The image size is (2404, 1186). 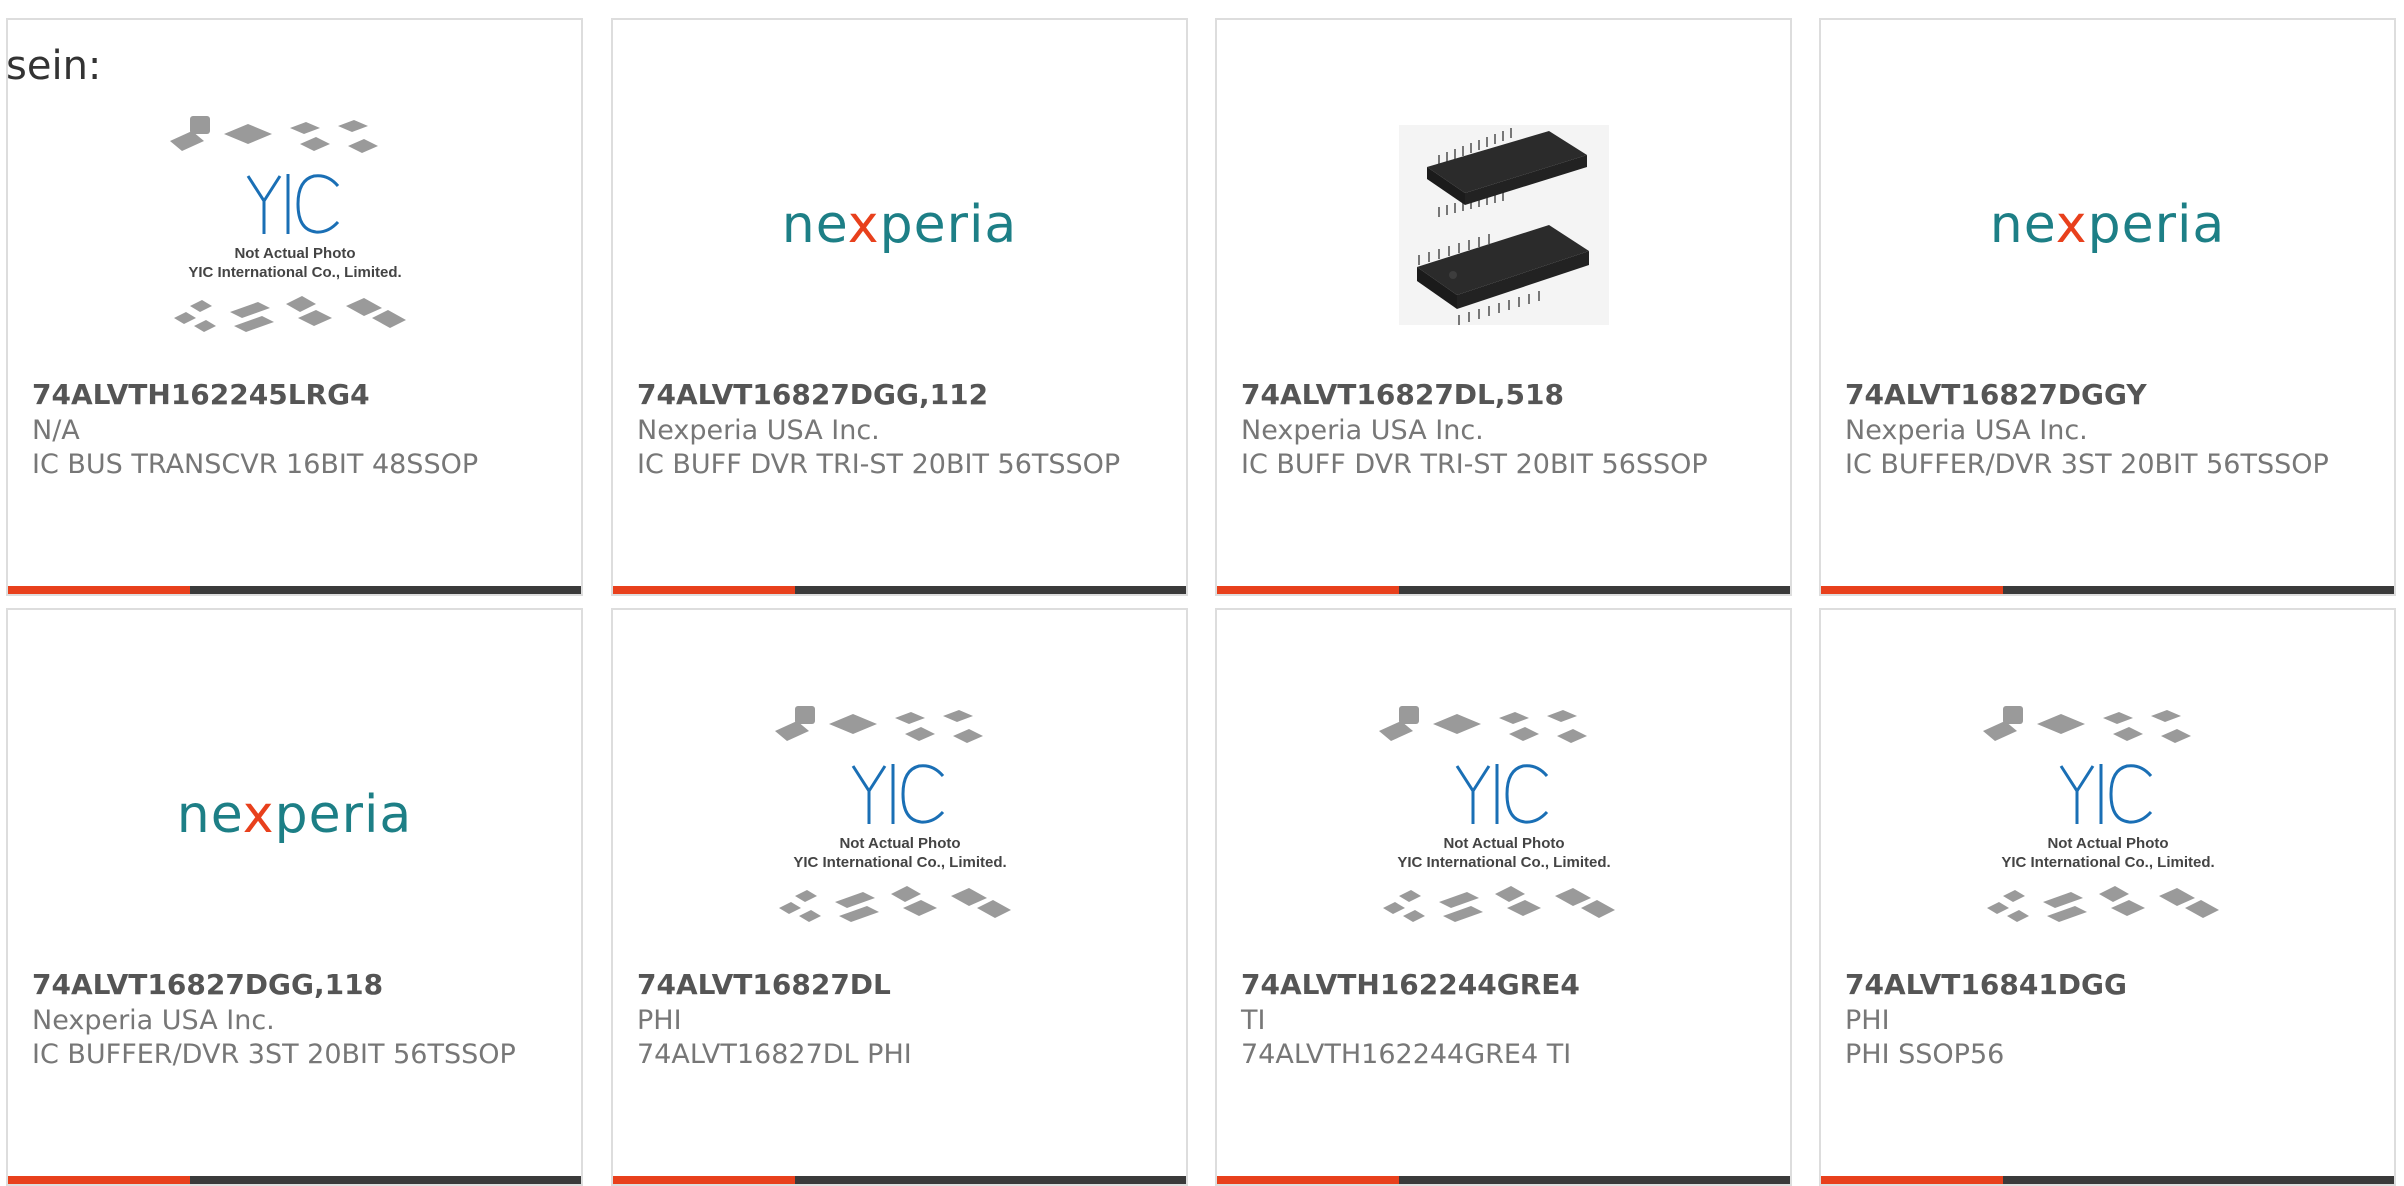 I want to click on part-number: 74ALVT16827DGG,118, so click(x=207, y=985).